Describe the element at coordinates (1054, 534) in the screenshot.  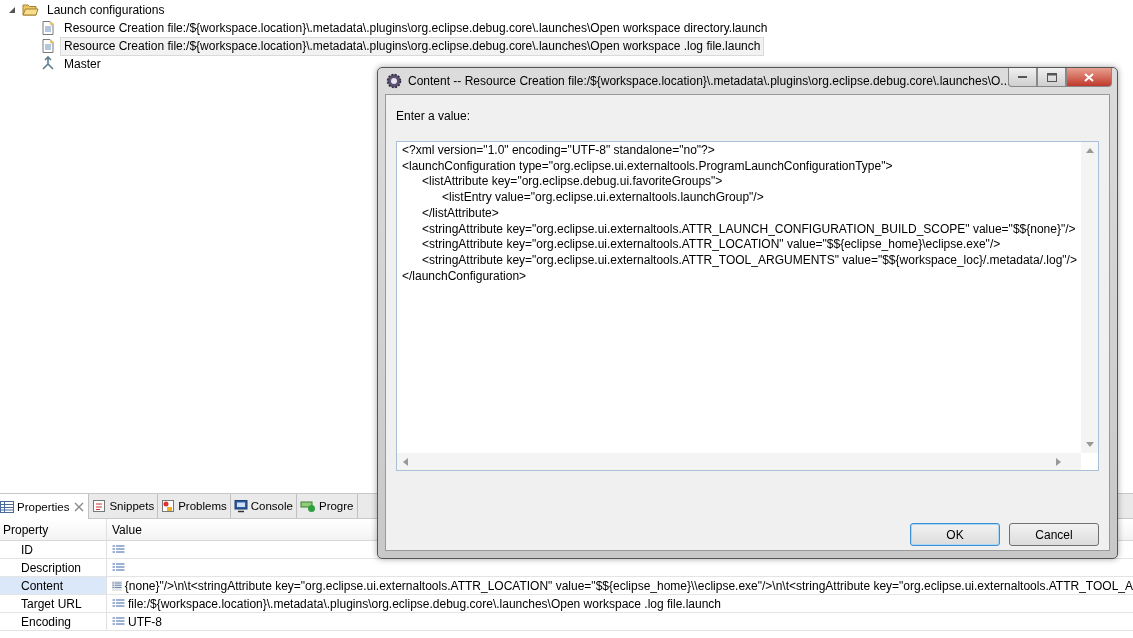
I see `dialog-button: Cancel` at that location.